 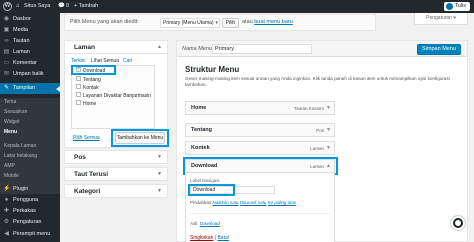 I want to click on move-top-link: Ke paling atas, so click(x=282, y=202).